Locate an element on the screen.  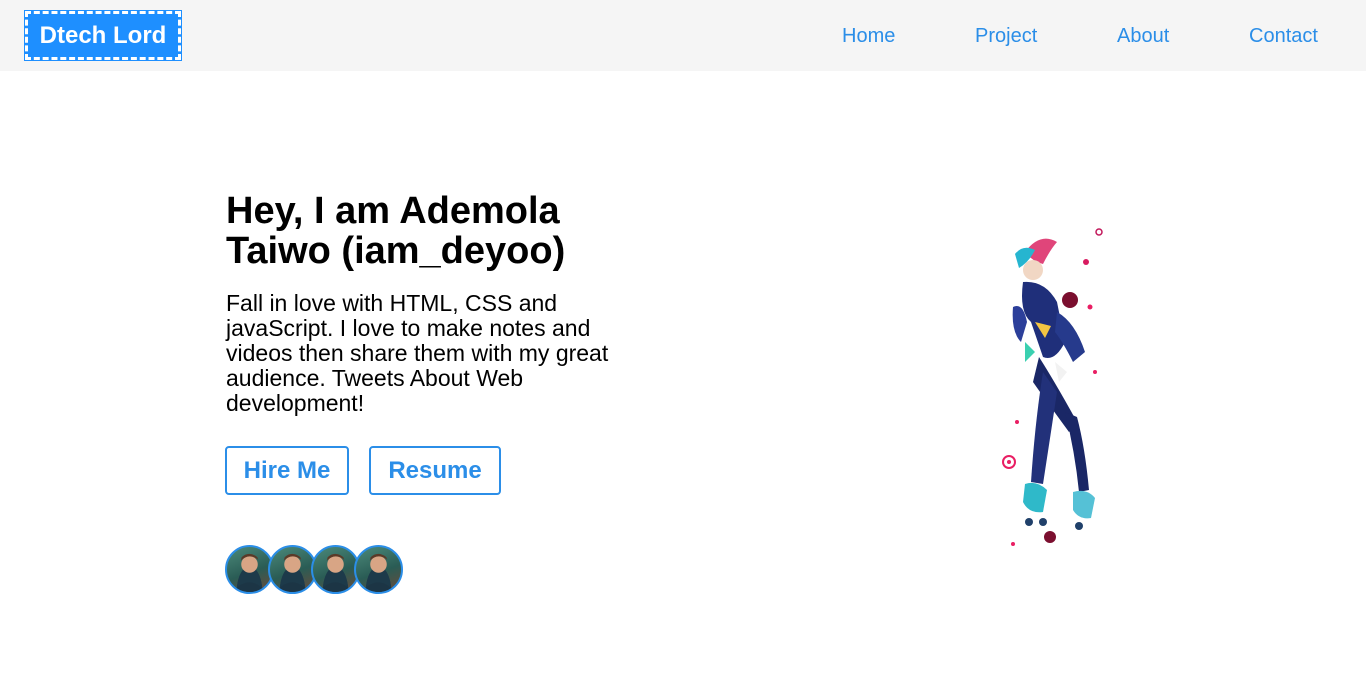
logo: Dtech Lord is located at coordinates (103, 35).